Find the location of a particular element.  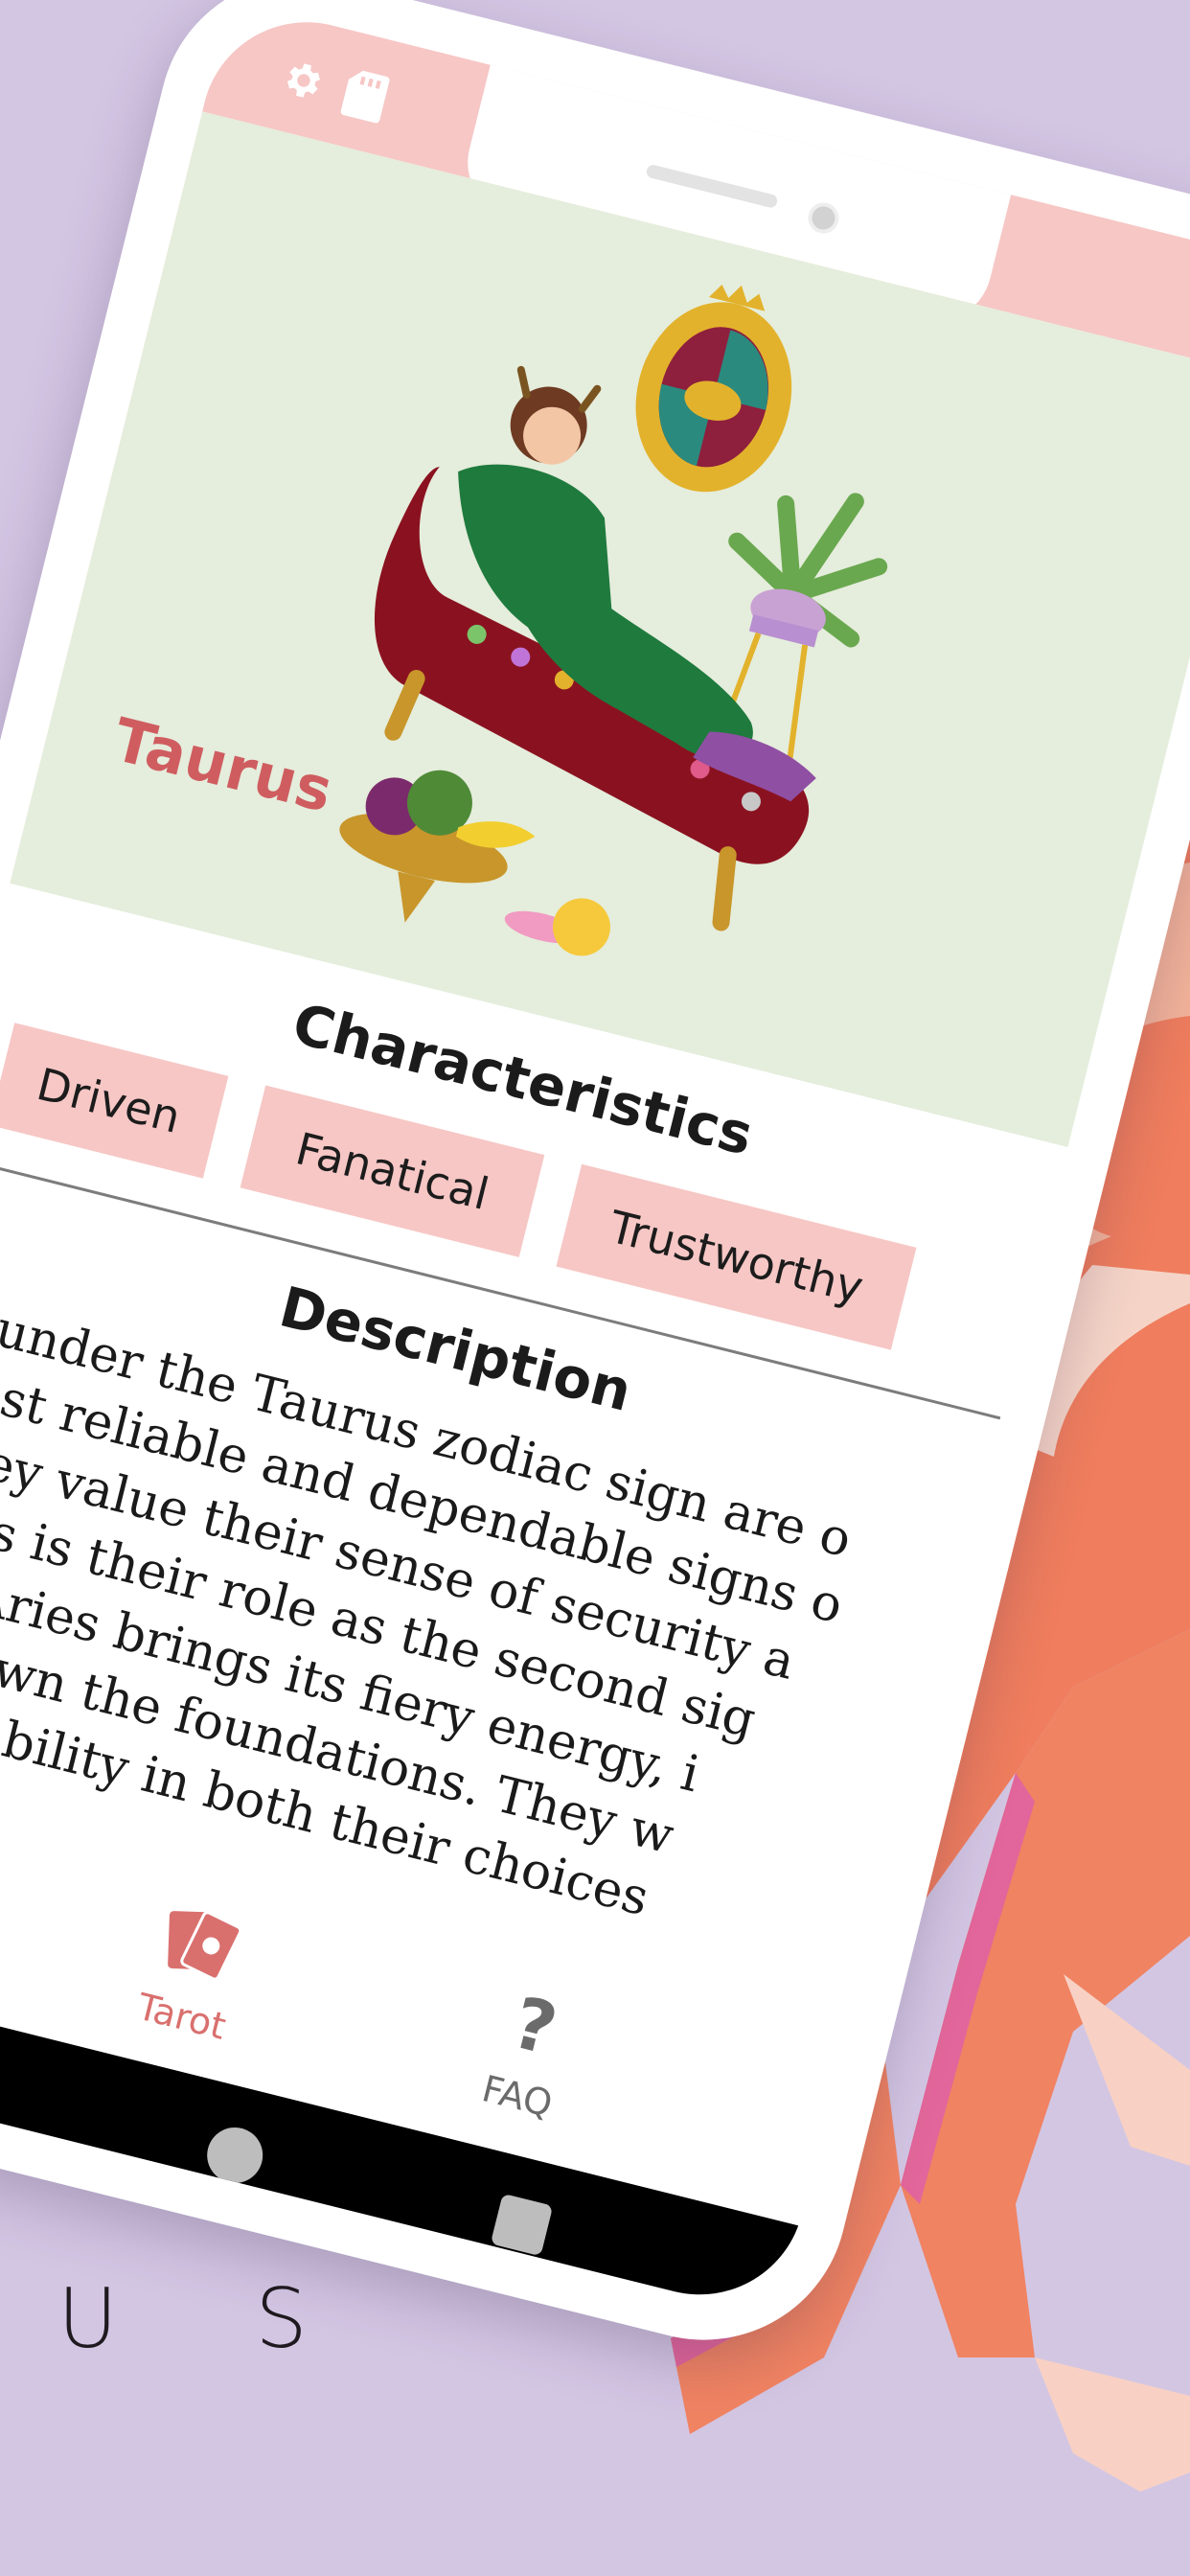

trait-chip: Driven is located at coordinates (115, 1101).